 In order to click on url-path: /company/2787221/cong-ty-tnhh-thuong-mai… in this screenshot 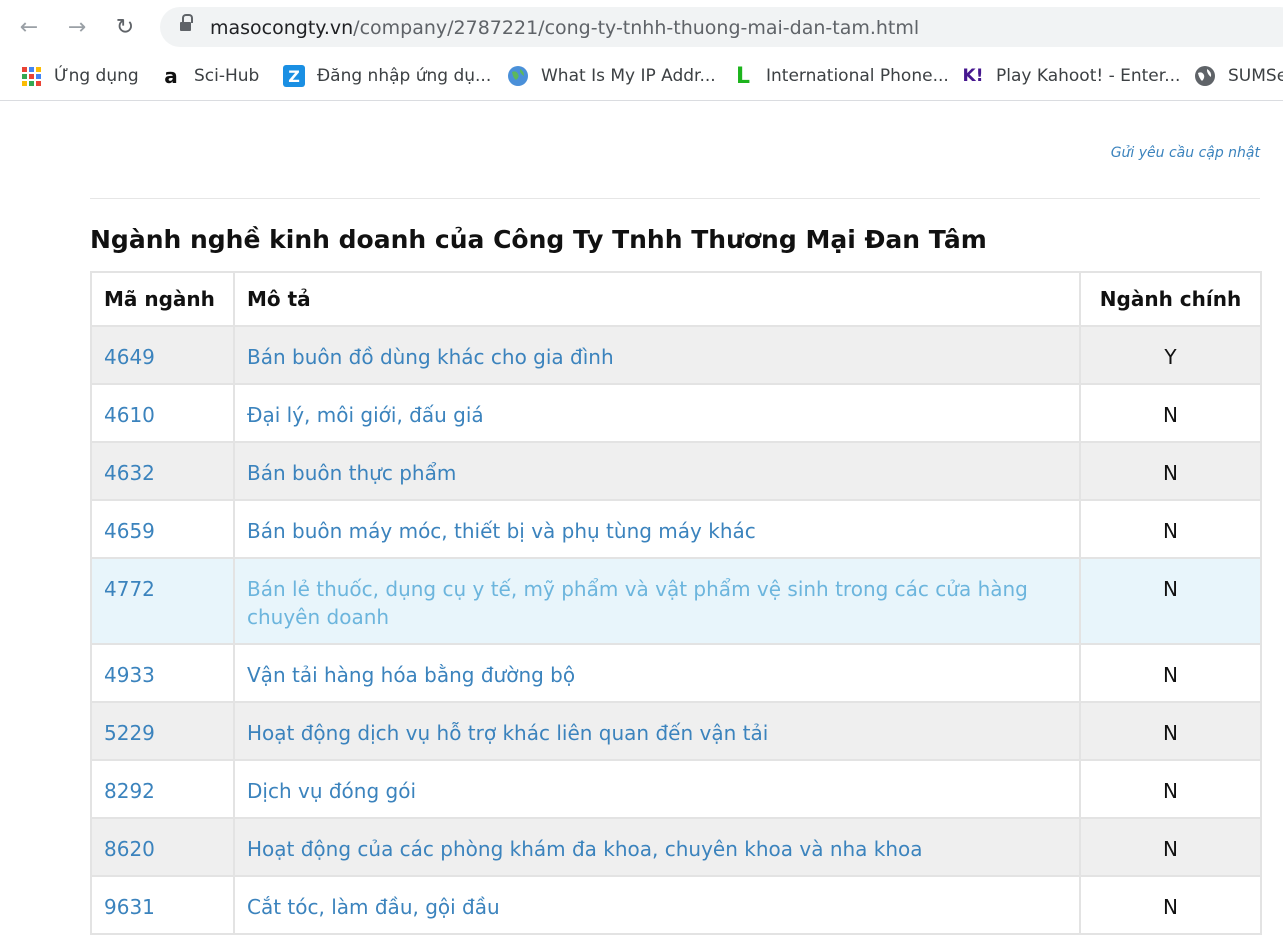, I will do `click(636, 28)`.